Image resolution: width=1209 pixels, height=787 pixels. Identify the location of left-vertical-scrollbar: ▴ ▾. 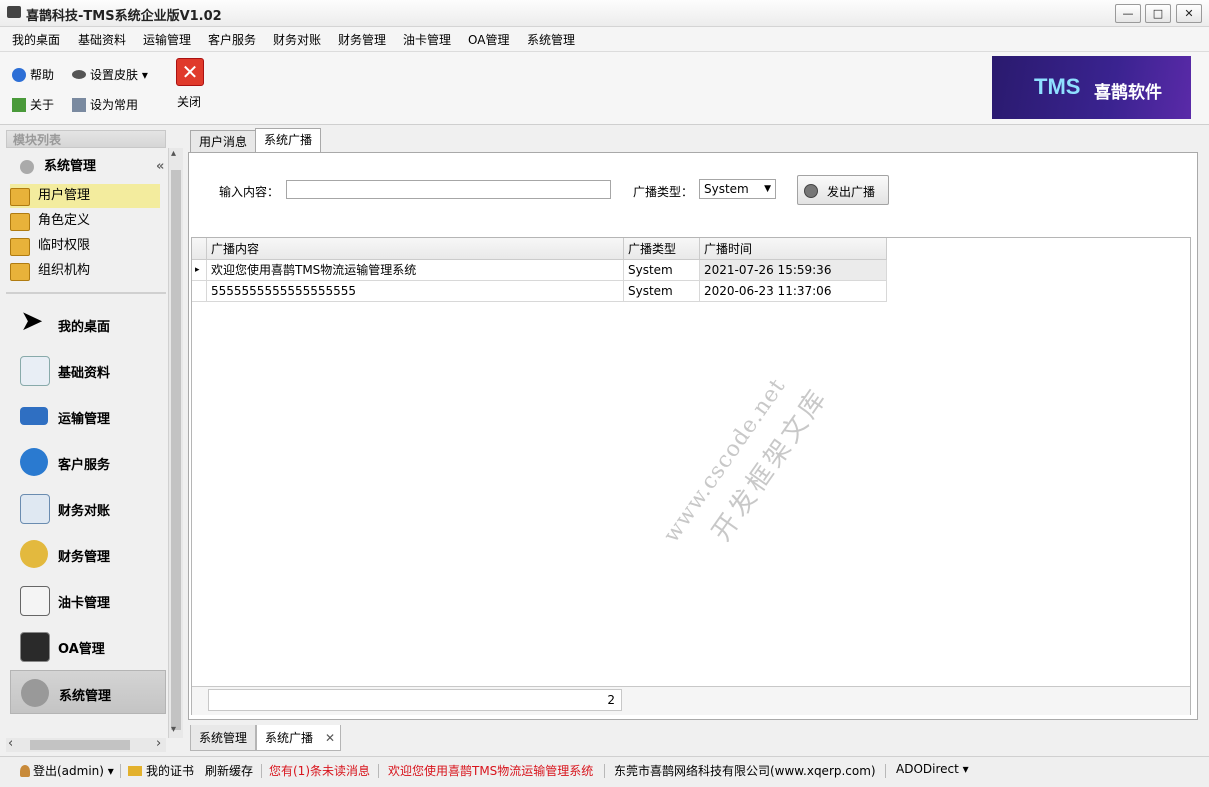
(175, 443).